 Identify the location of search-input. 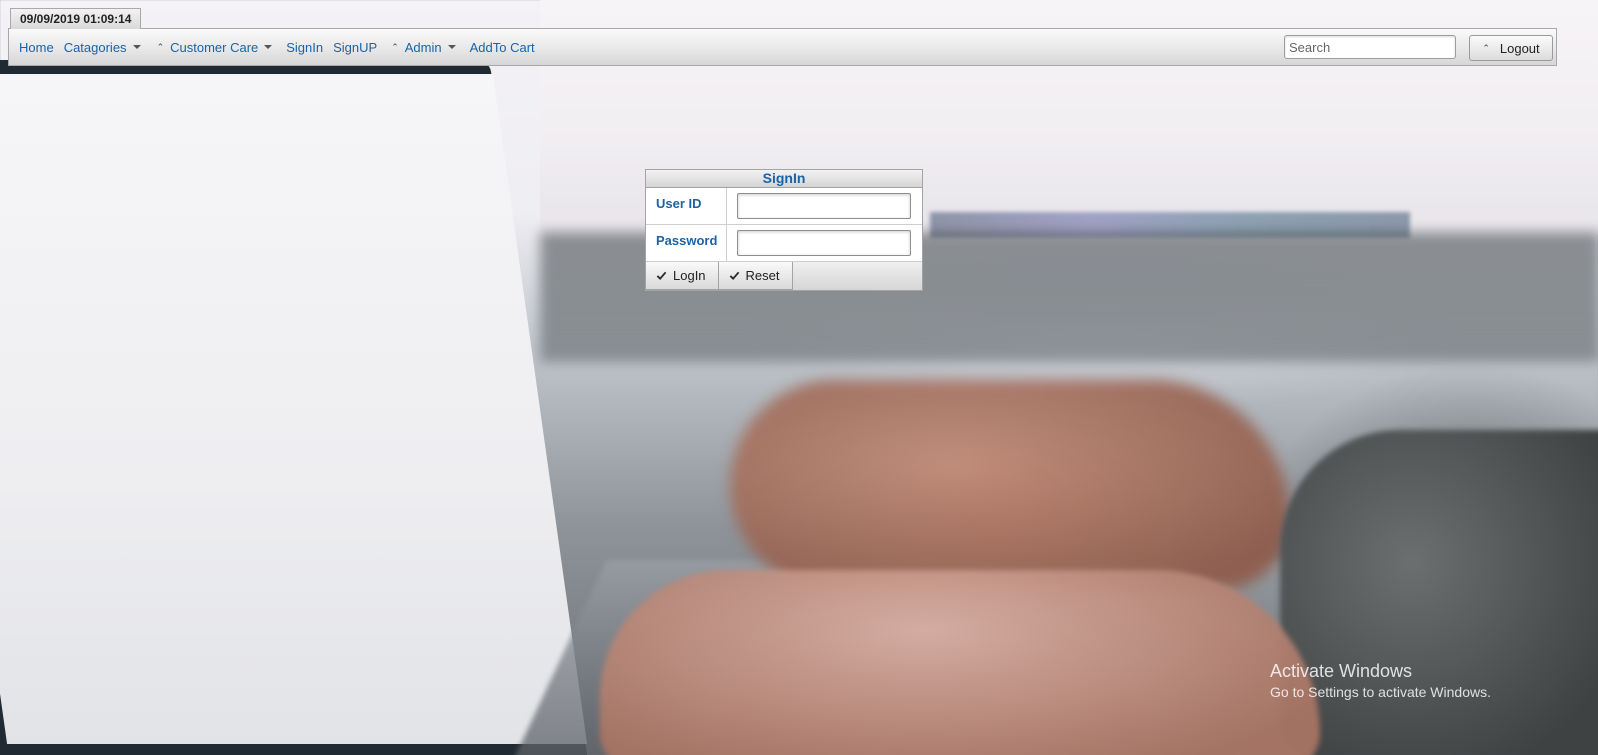
(1370, 47).